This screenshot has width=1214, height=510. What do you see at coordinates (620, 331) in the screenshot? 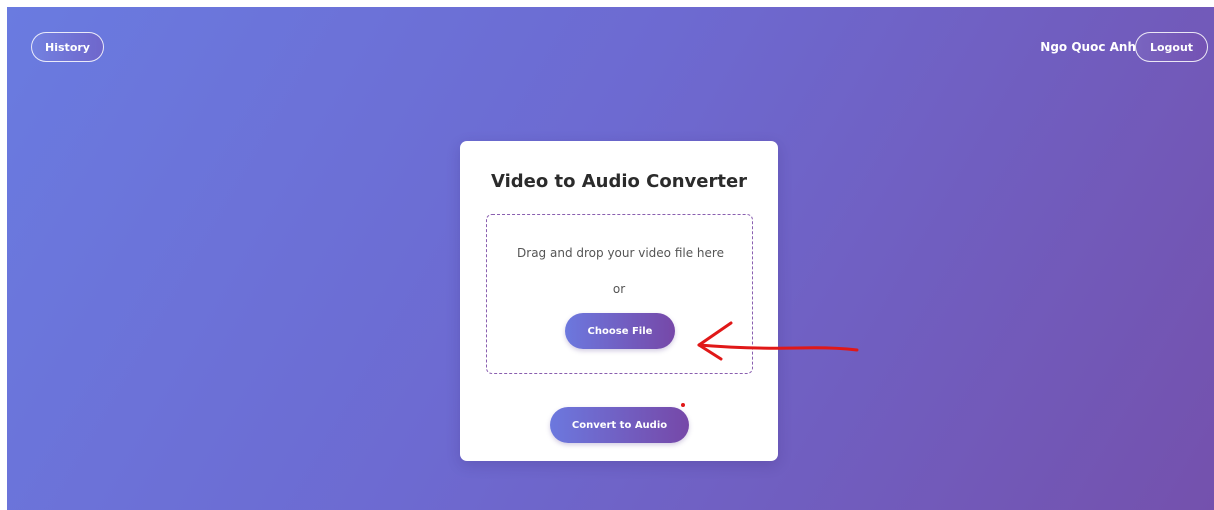
I see `choose-file-button: Choose File` at bounding box center [620, 331].